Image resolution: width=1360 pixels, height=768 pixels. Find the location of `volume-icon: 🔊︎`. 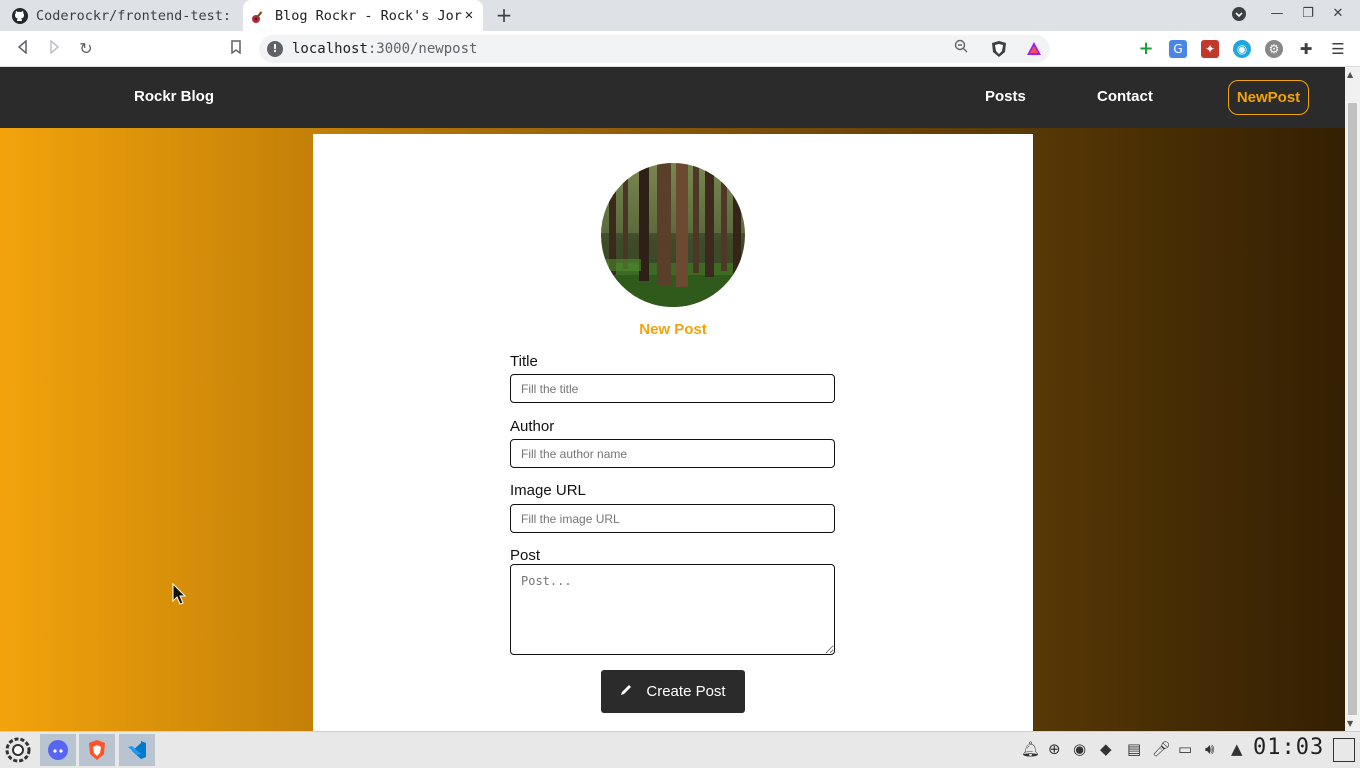

volume-icon: 🔊︎ is located at coordinates (1209, 749).